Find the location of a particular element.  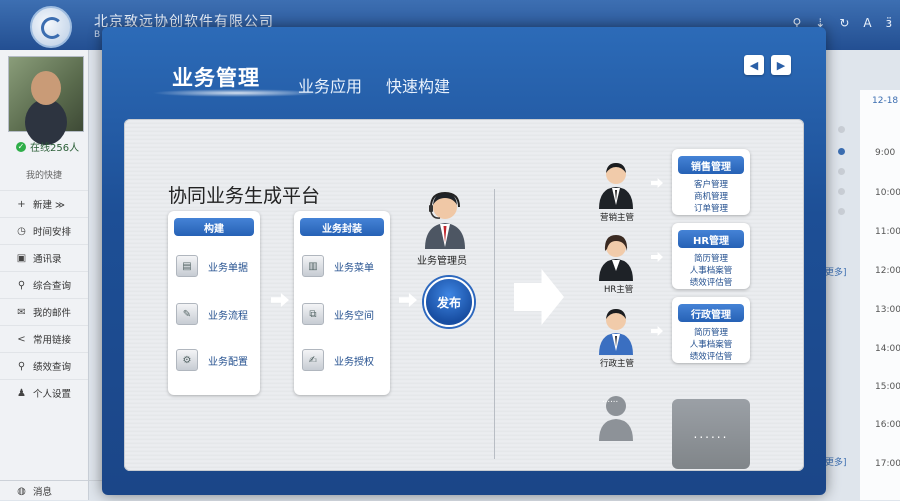

sidebar-item-label: 综合查询 is located at coordinates (52, 286).